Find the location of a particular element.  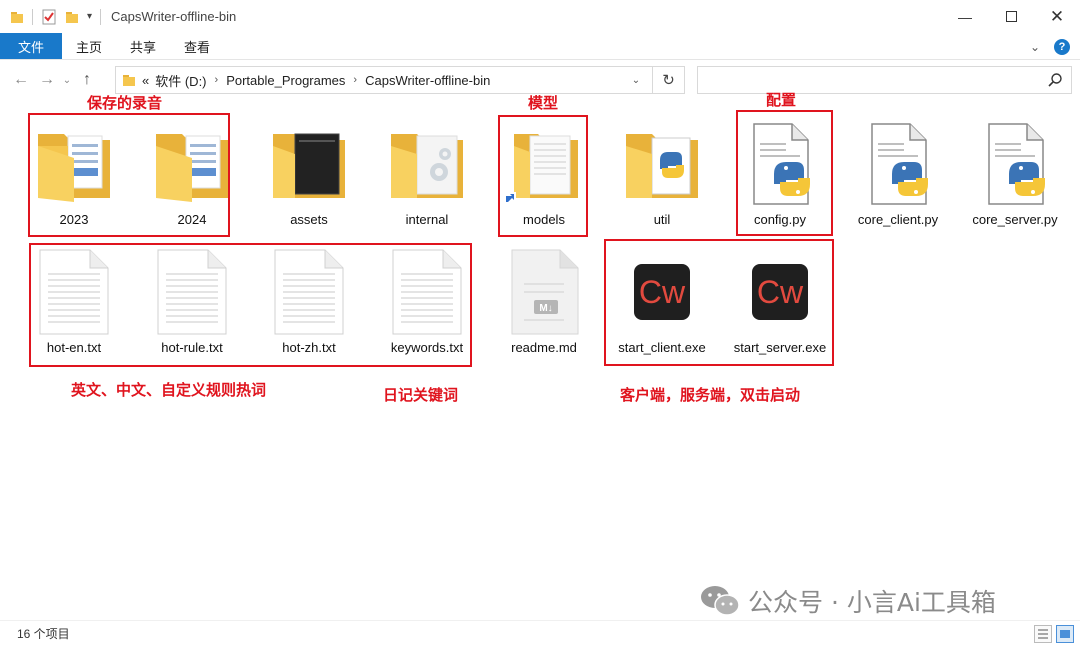

close-button: ✕ is located at coordinates (1057, 16).